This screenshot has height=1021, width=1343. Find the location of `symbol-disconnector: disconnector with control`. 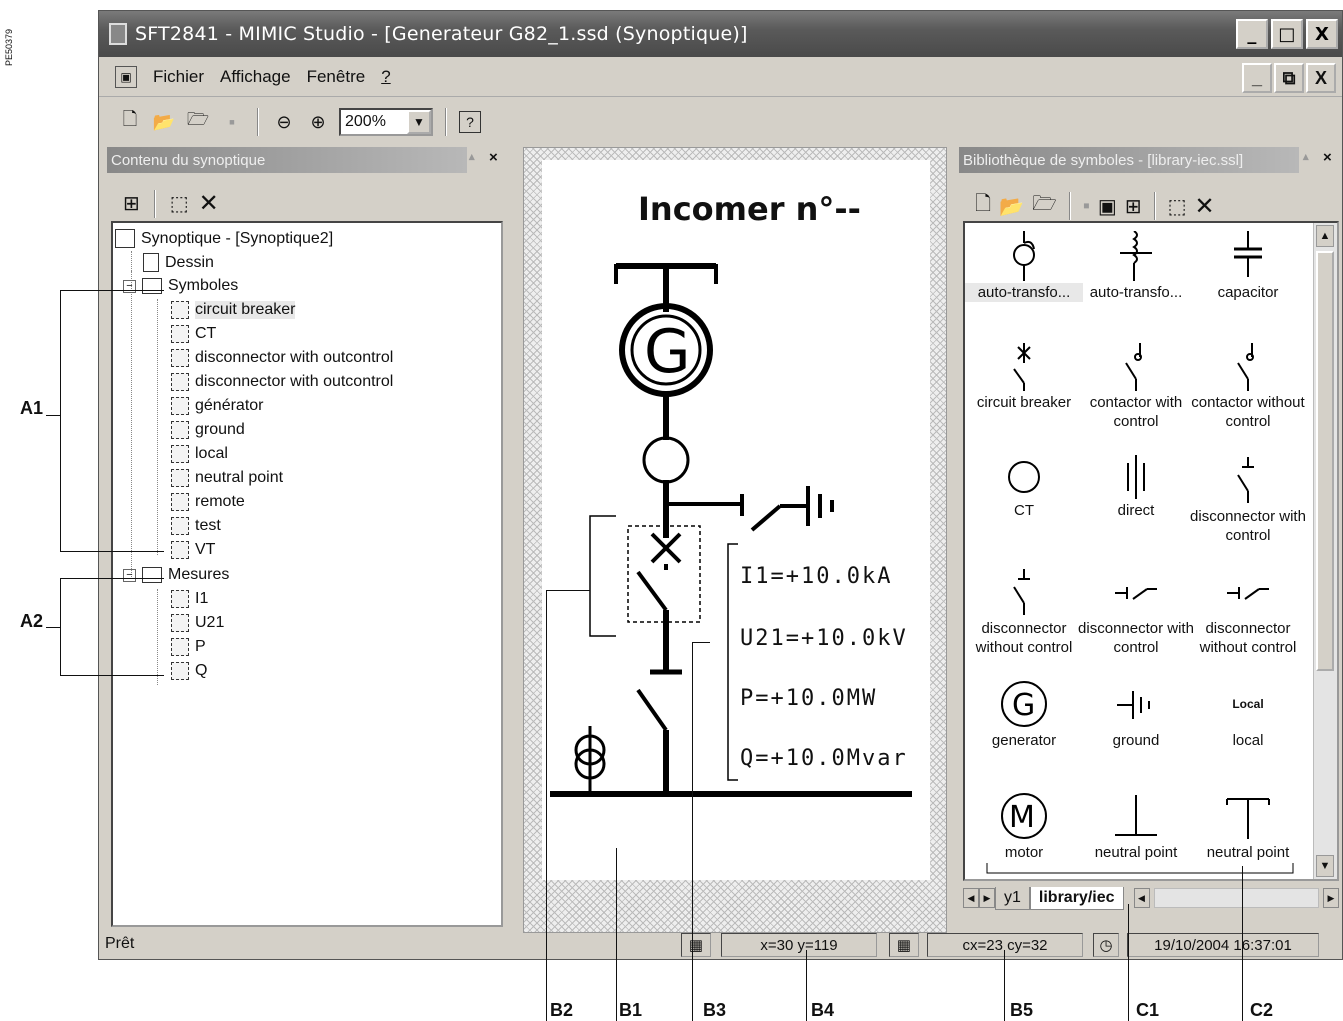

symbol-disconnector: disconnector with control is located at coordinates (1248, 500).